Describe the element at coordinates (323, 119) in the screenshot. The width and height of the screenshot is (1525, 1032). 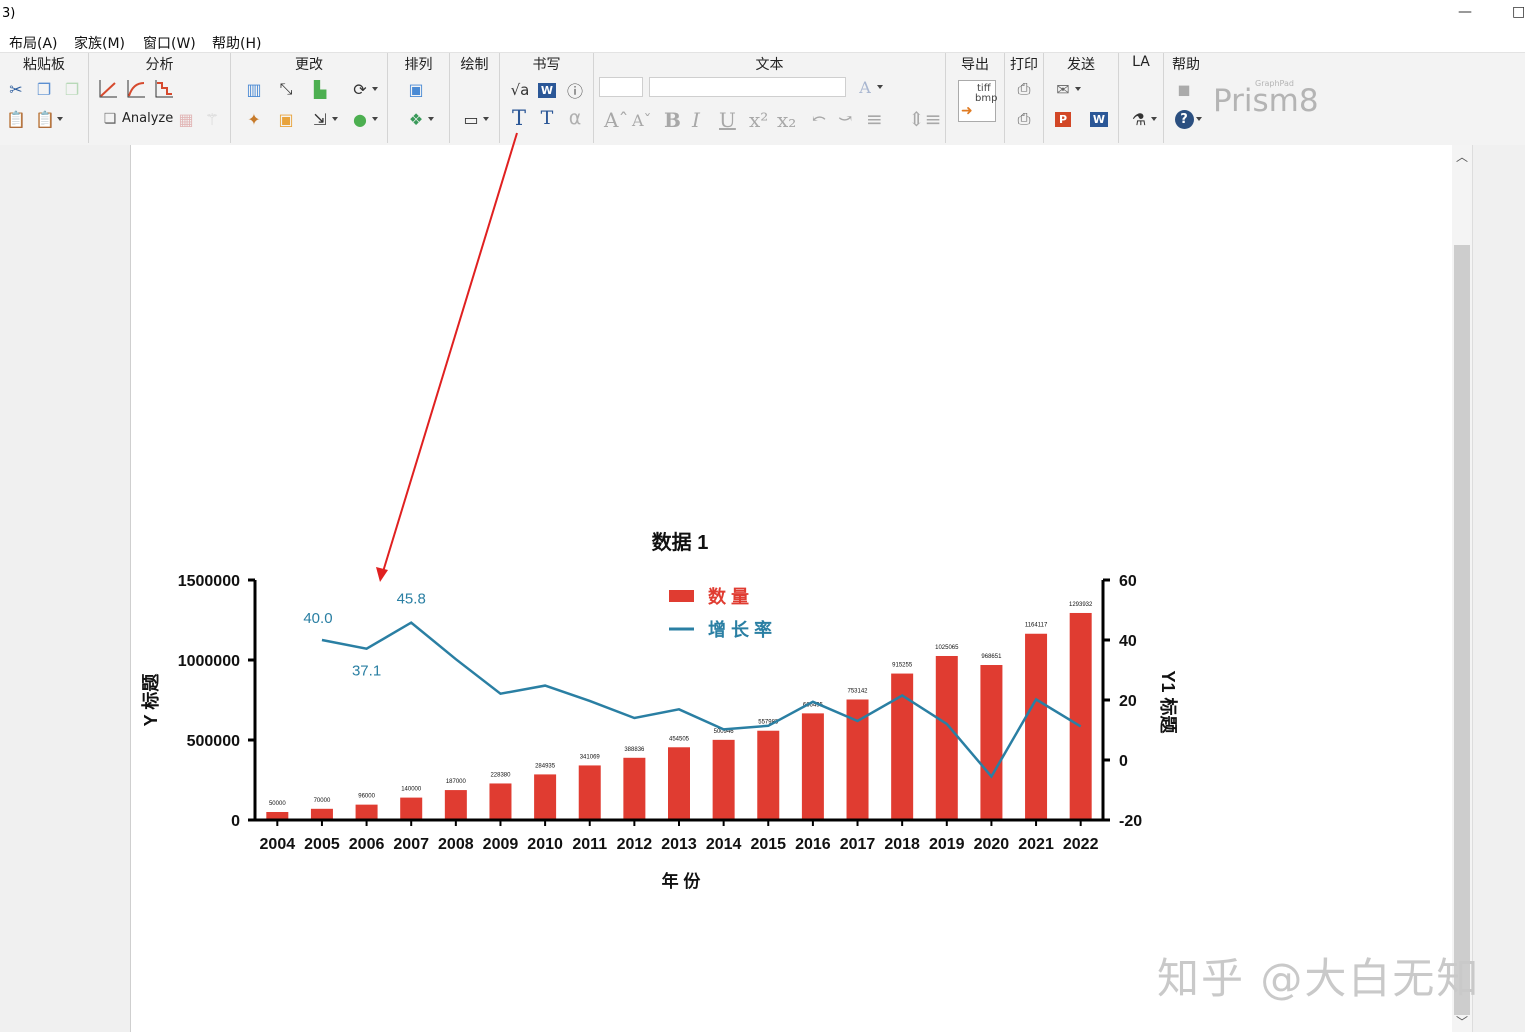
I see `scale-icon: ⇲` at that location.